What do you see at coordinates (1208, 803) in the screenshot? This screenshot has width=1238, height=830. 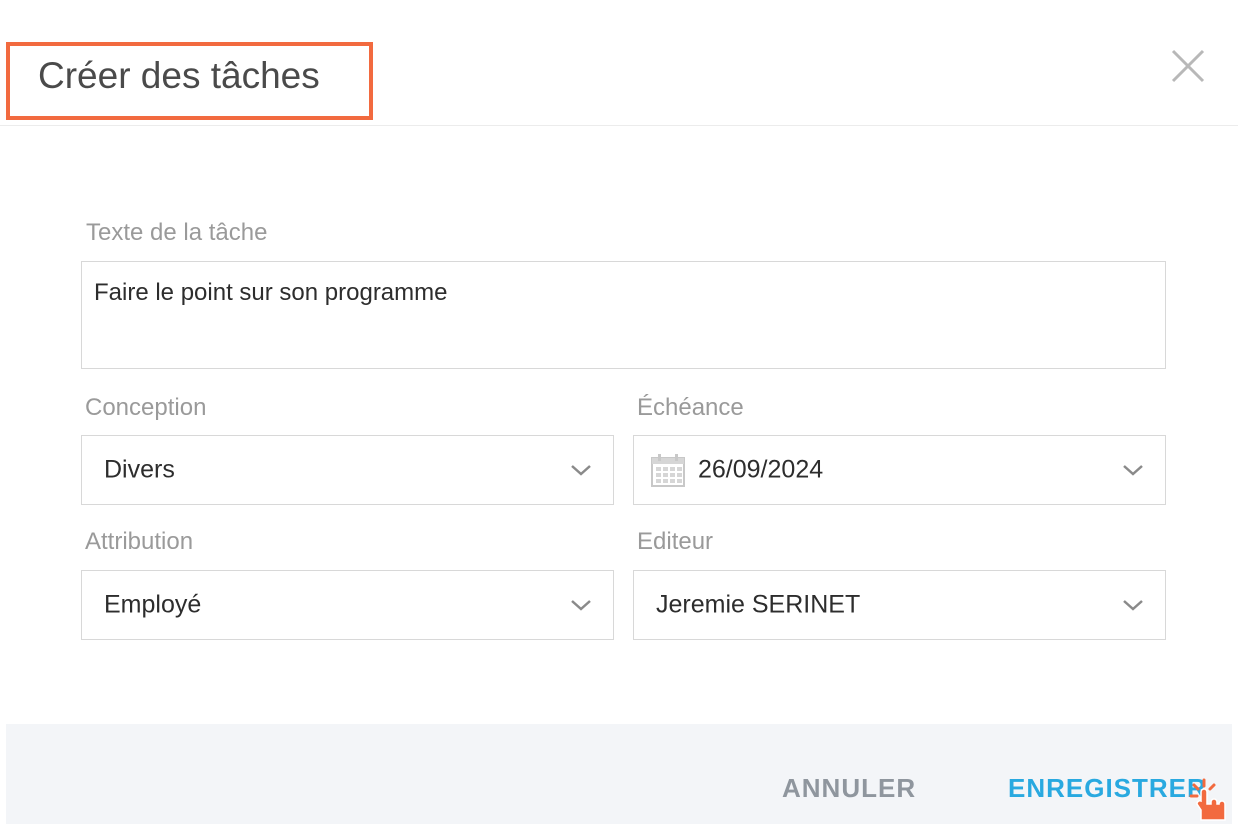 I see `hand-pointer-cursor-icon` at bounding box center [1208, 803].